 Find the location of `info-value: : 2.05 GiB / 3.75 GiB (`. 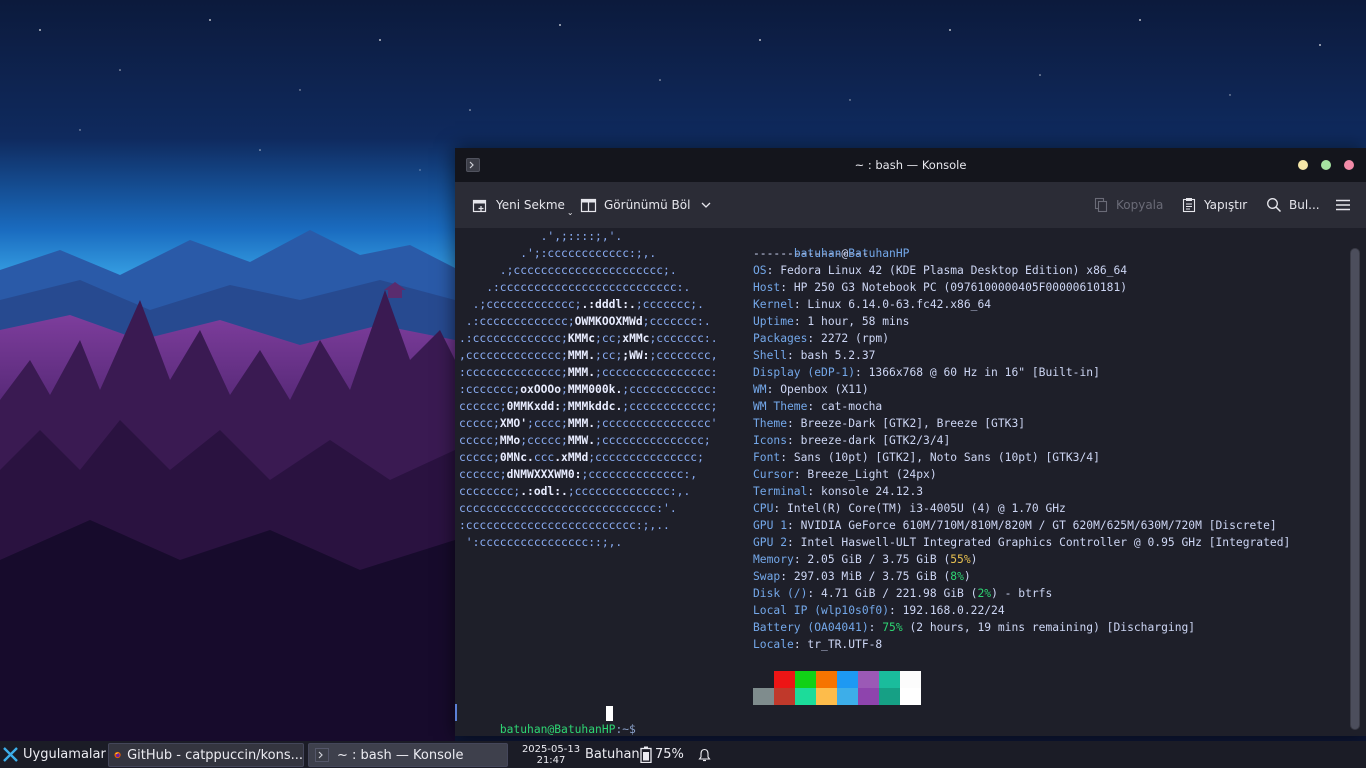

info-value: : 2.05 GiB / 3.75 GiB ( is located at coordinates (872, 559).